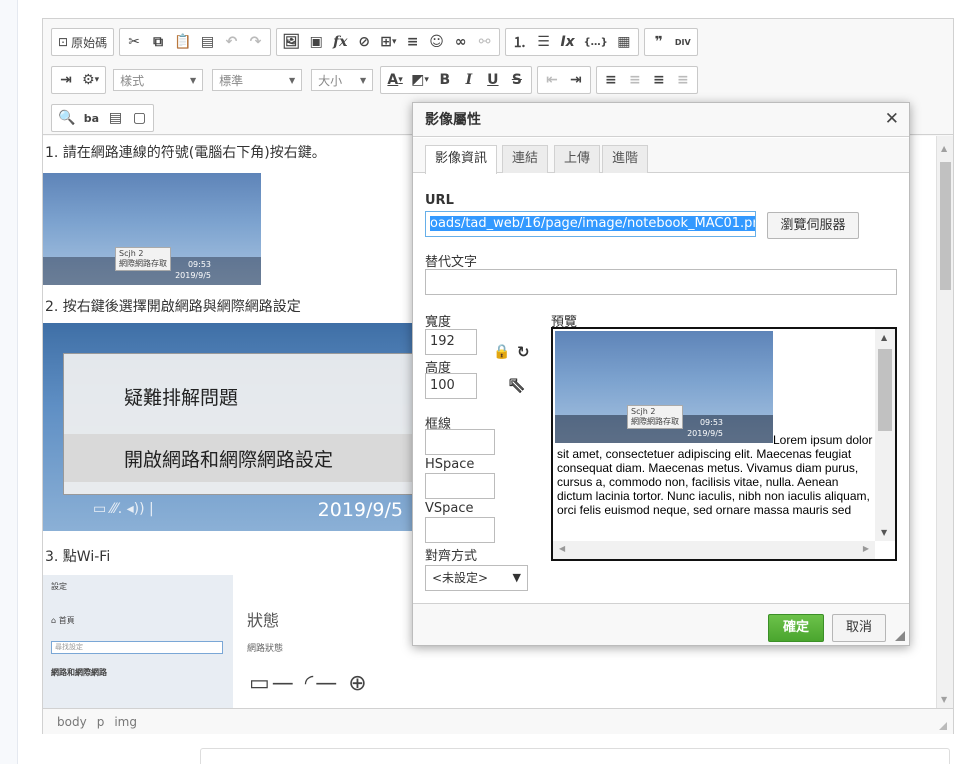 The height and width of the screenshot is (764, 960). What do you see at coordinates (115, 118) in the screenshot?
I see `select-all-icon: ▤` at bounding box center [115, 118].